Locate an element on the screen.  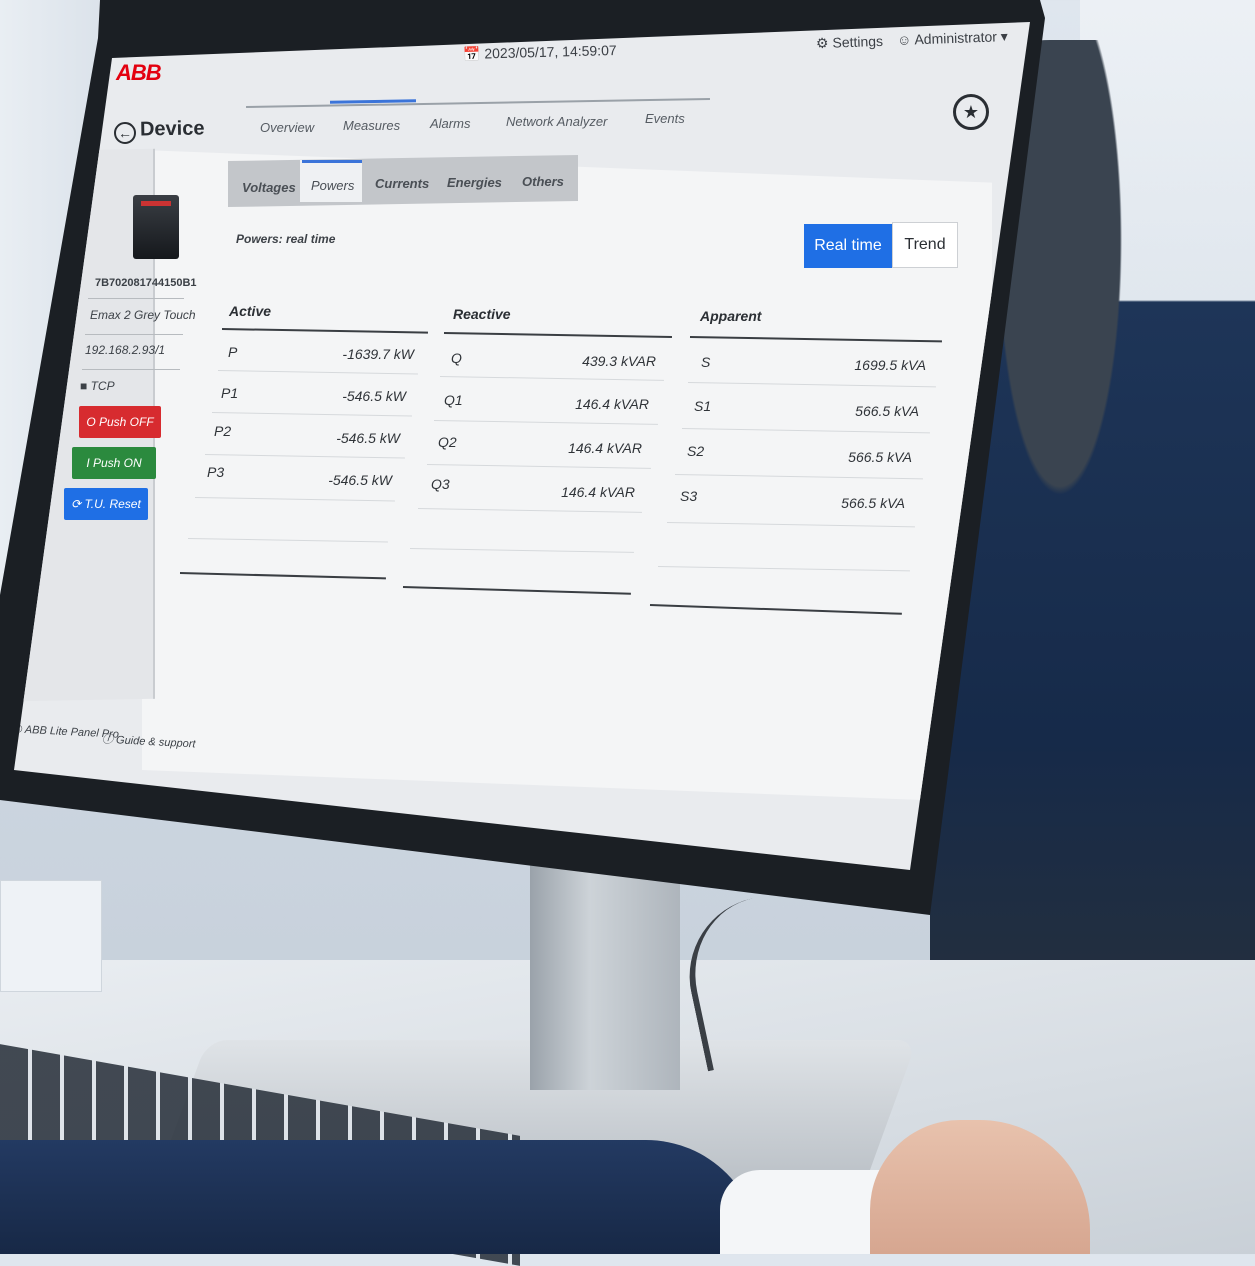
subtab-active-indicator is located at coordinates (332, 161).